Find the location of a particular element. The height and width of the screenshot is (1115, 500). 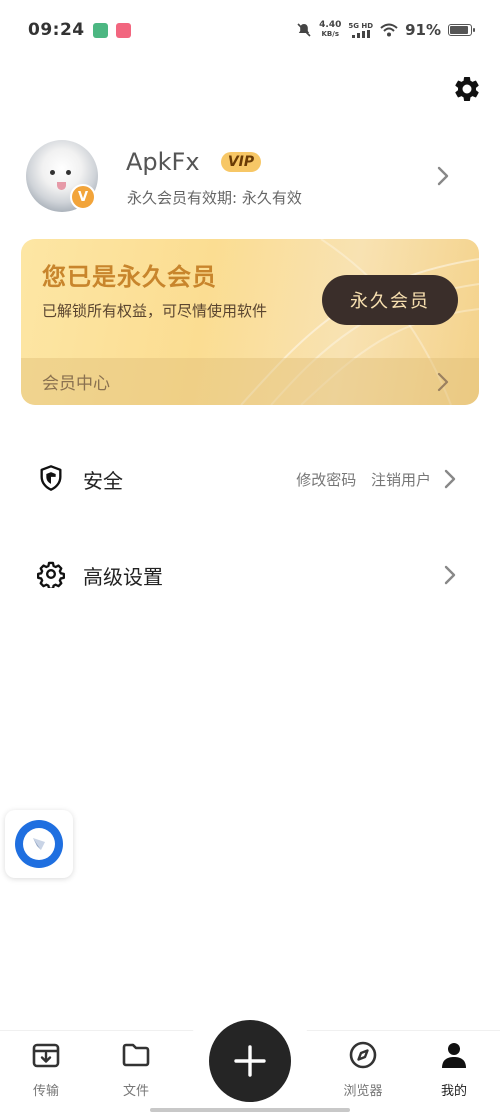

nav-browser-label: 浏览器 is located at coordinates (363, 1091).